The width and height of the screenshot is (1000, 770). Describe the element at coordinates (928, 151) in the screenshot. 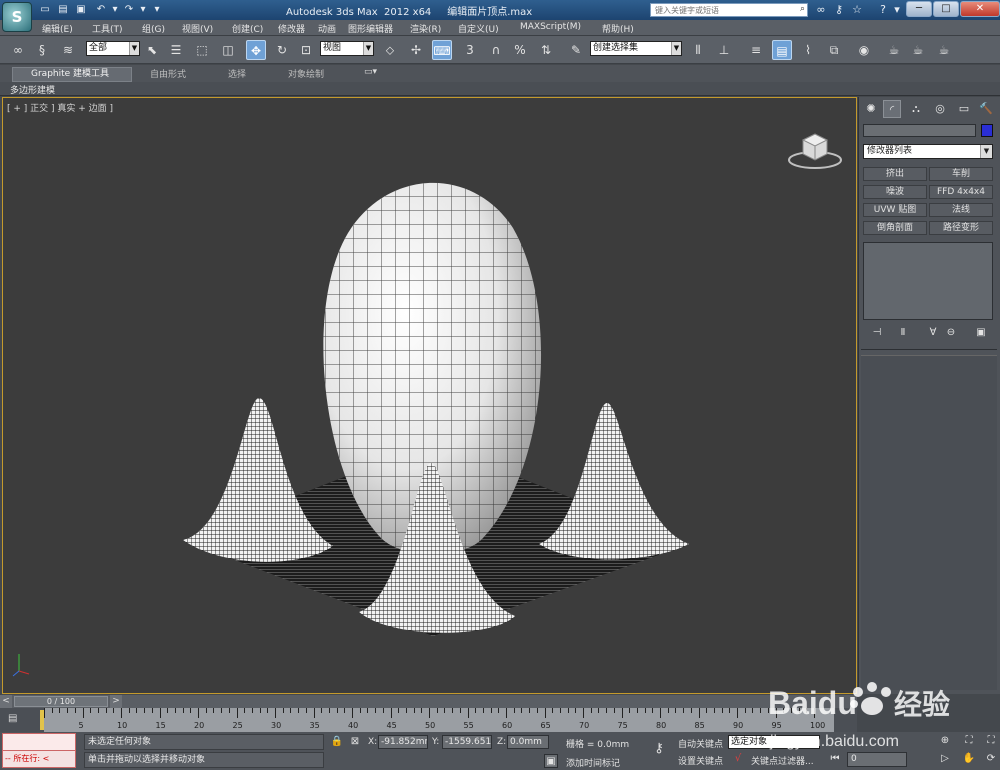

I see `modifier-list-dropdown: 修改器列表 ▼` at that location.